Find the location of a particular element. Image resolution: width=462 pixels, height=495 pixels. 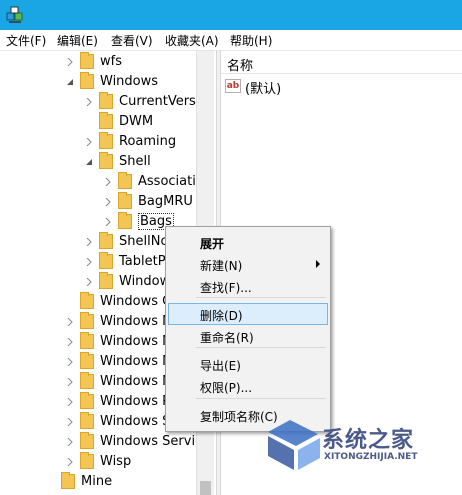

menu-bar: 文件(F) 编辑(E) 查看(V) 收藏夹(A) 帮助(H) is located at coordinates (231, 40).